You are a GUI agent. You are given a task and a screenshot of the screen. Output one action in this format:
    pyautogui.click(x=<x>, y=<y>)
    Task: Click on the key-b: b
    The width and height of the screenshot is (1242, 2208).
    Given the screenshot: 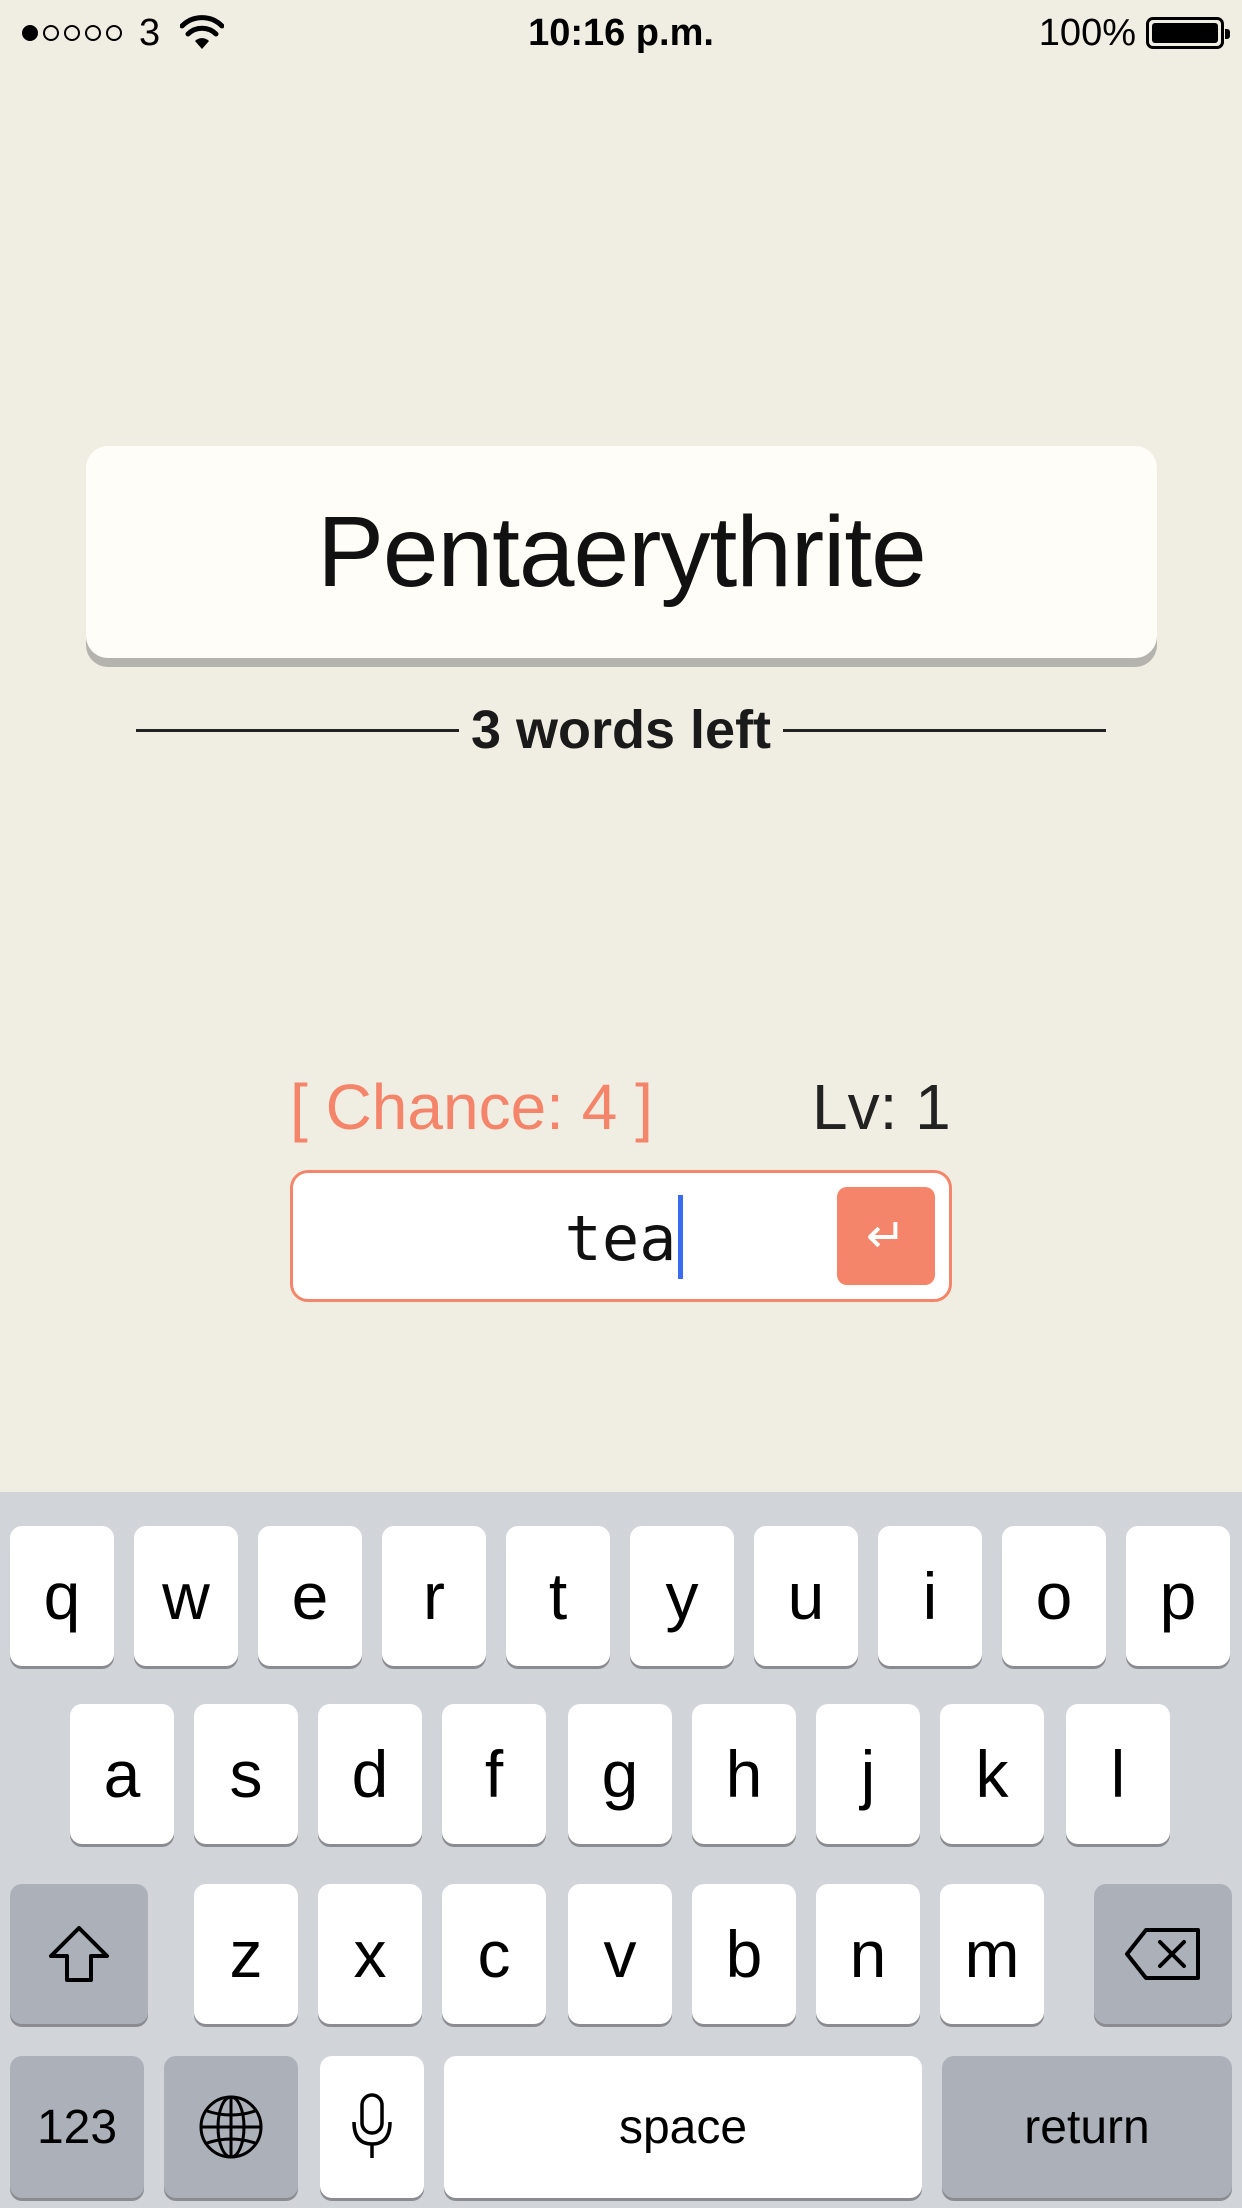 What is the action you would take?
    pyautogui.click(x=744, y=1954)
    